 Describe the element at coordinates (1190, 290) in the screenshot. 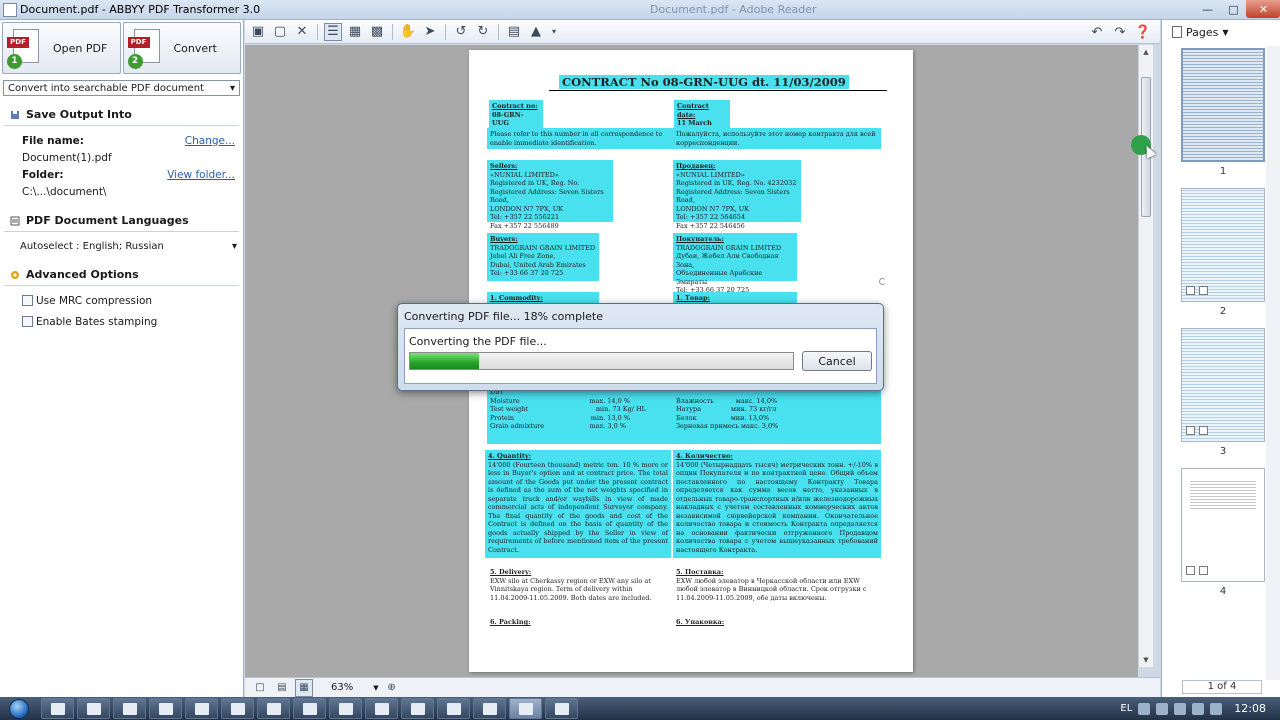

I see `text-layer-icon` at that location.